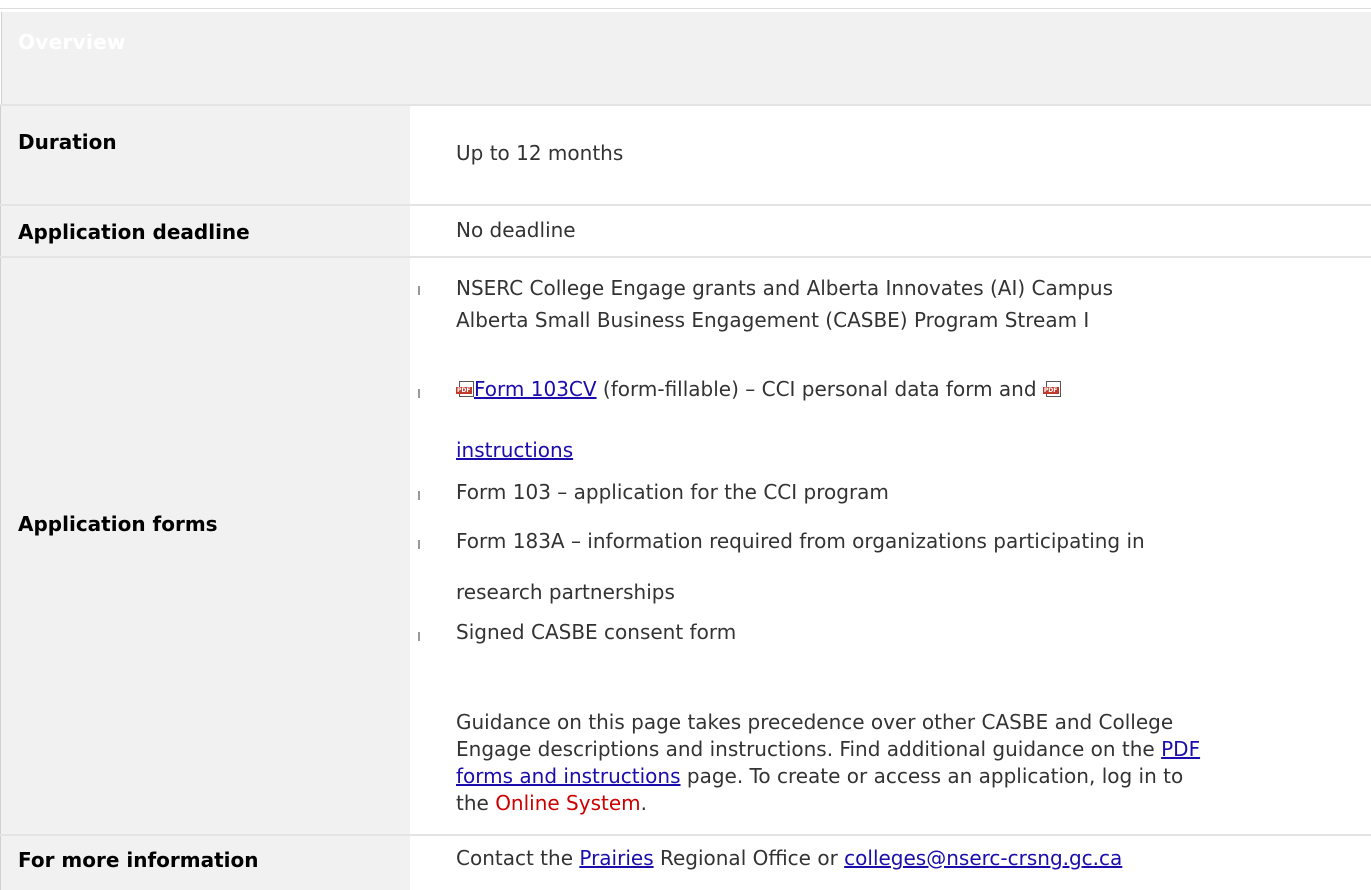  What do you see at coordinates (686, 58) in the screenshot?
I see `overview-header: Overview` at bounding box center [686, 58].